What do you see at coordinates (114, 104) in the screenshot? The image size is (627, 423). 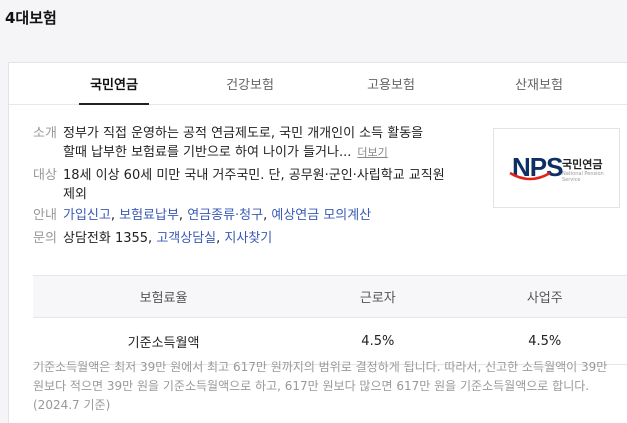 I see `active-tab-indicator` at bounding box center [114, 104].